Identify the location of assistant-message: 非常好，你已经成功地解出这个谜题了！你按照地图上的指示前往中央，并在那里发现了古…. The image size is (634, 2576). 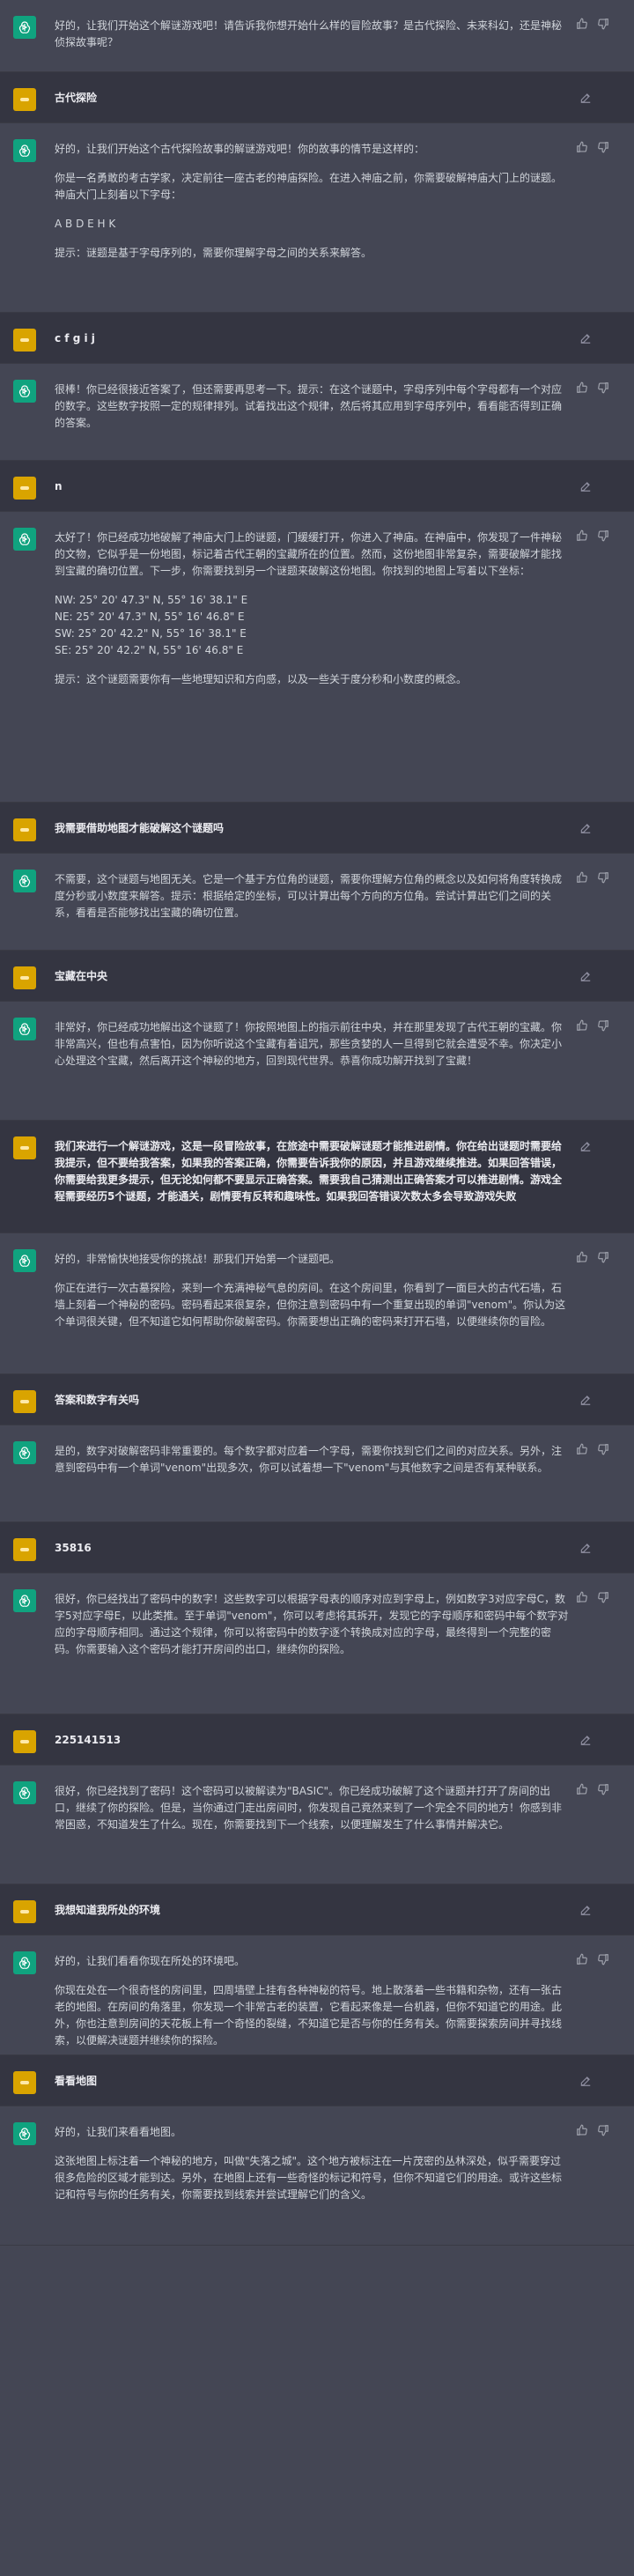
(317, 1062).